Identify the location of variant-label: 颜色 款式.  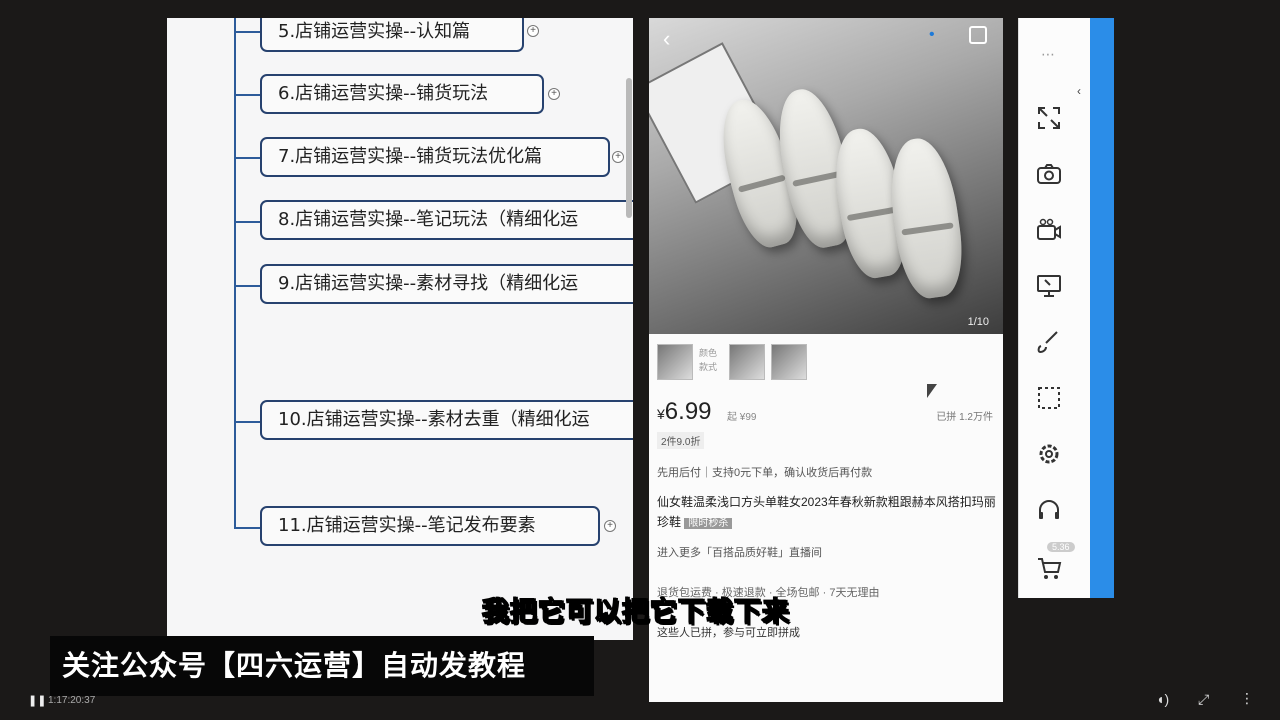
(708, 360).